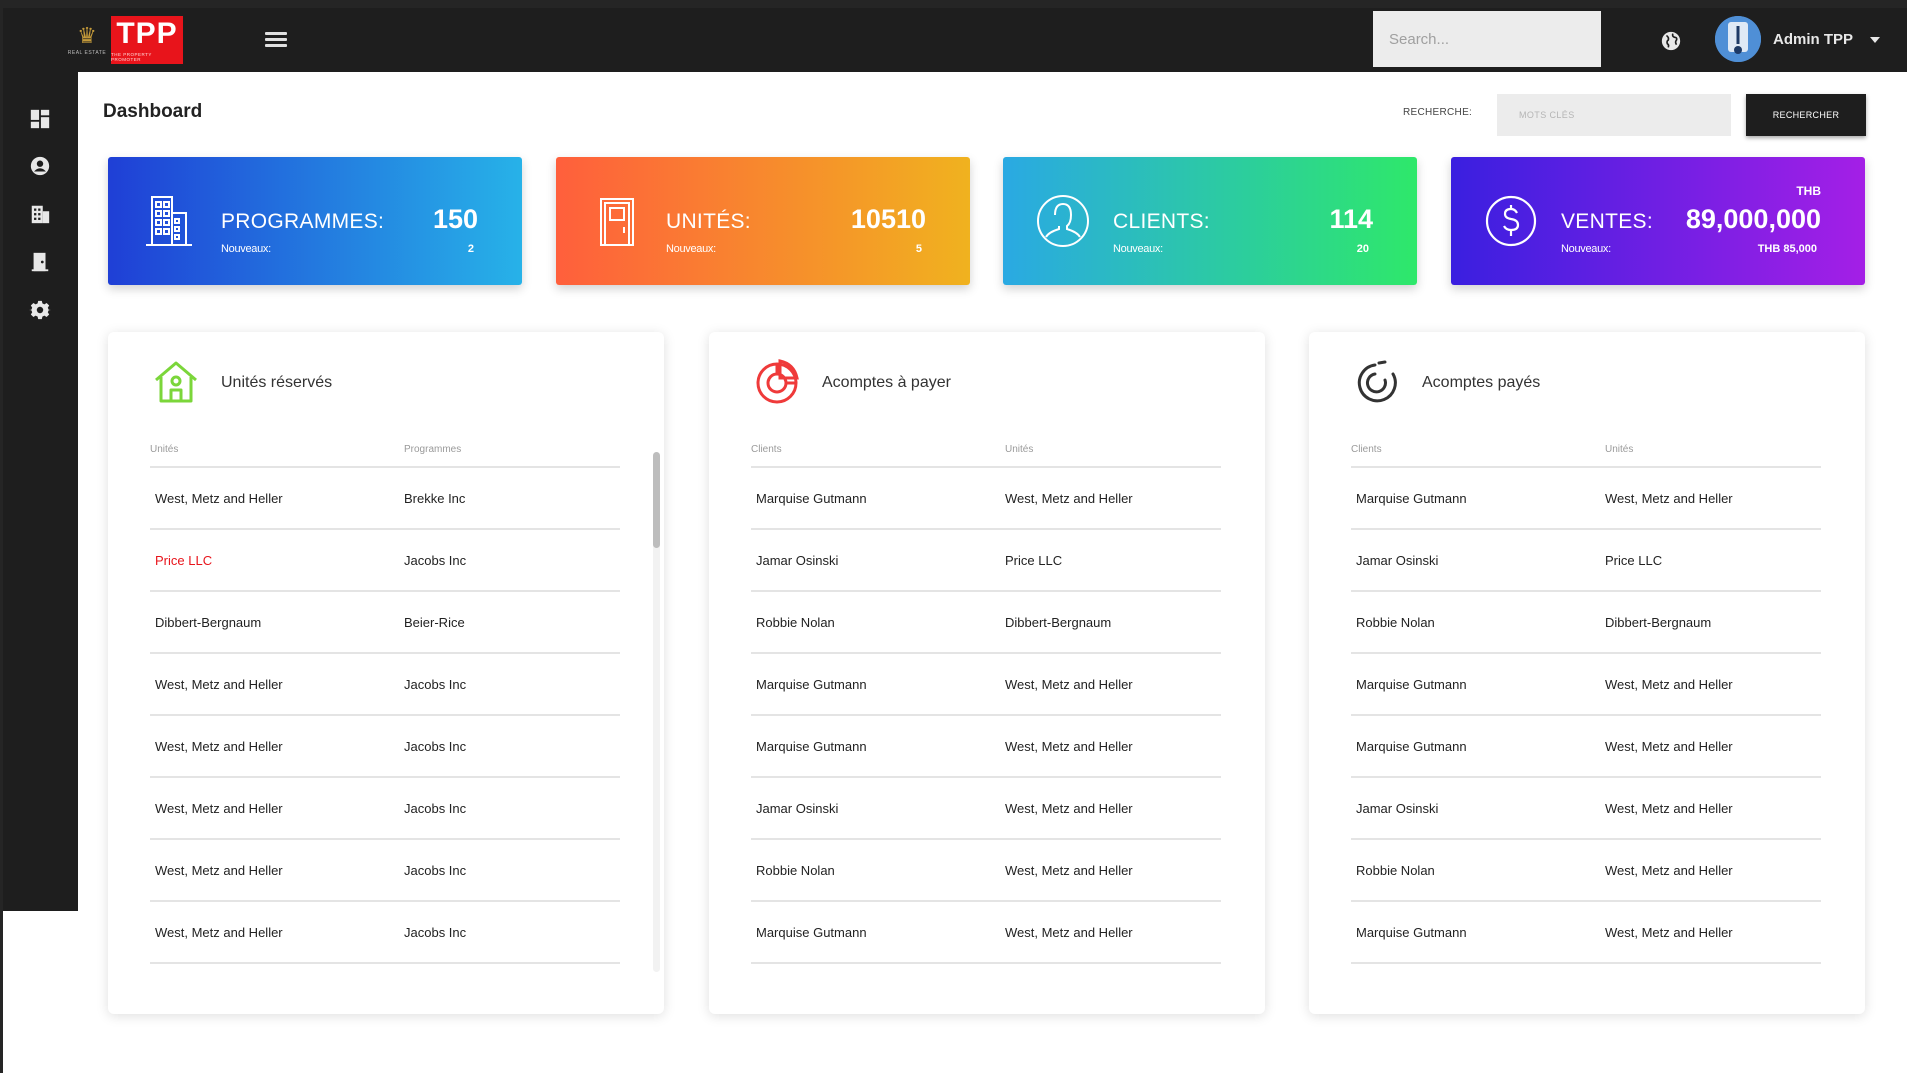 This screenshot has height=1073, width=1907. I want to click on column-header: Clients, so click(1366, 449).